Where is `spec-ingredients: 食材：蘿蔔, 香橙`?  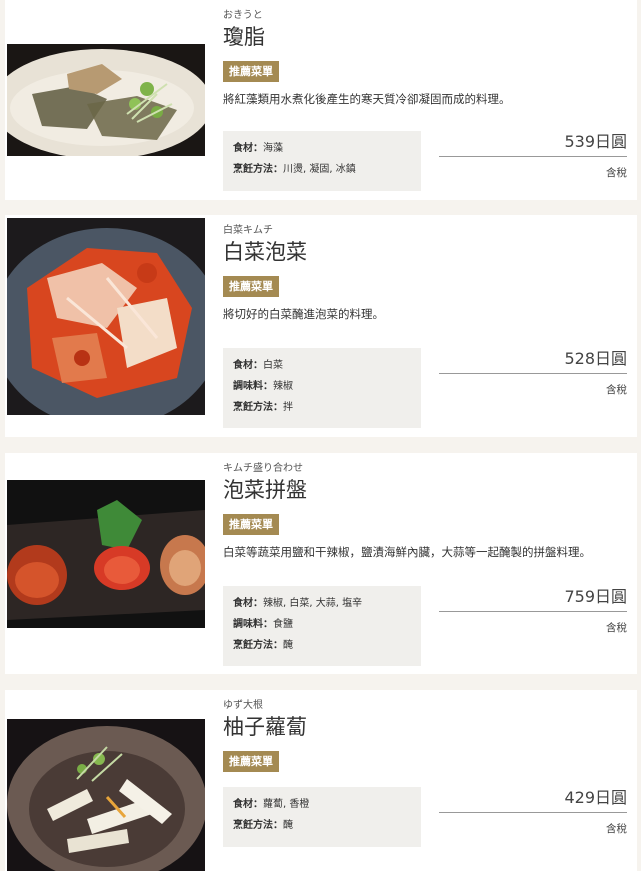
spec-ingredients: 食材：蘿蔔, 香橙 is located at coordinates (322, 804).